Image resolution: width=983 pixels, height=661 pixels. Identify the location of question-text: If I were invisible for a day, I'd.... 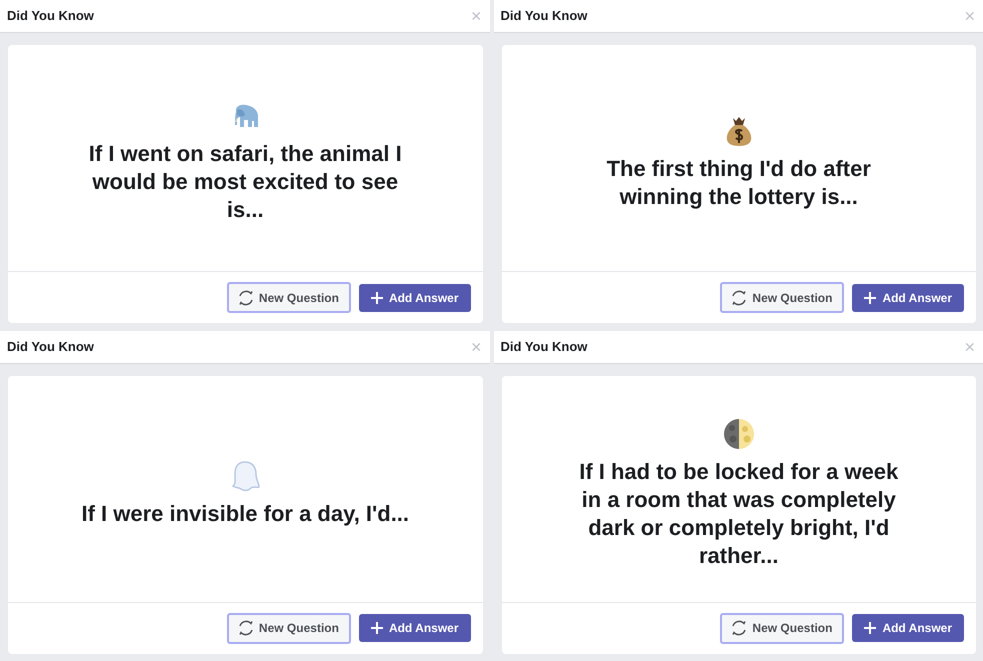
(245, 514).